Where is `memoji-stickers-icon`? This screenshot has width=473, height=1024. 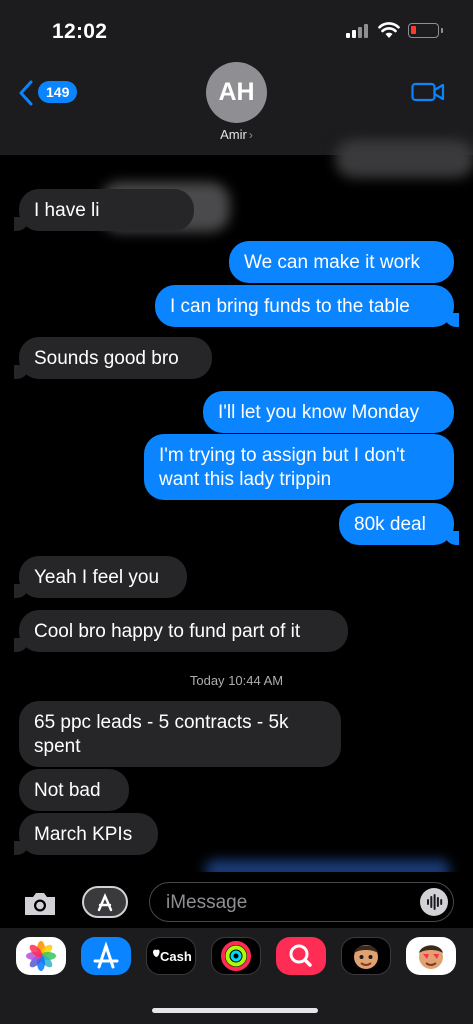 memoji-stickers-icon is located at coordinates (431, 957).